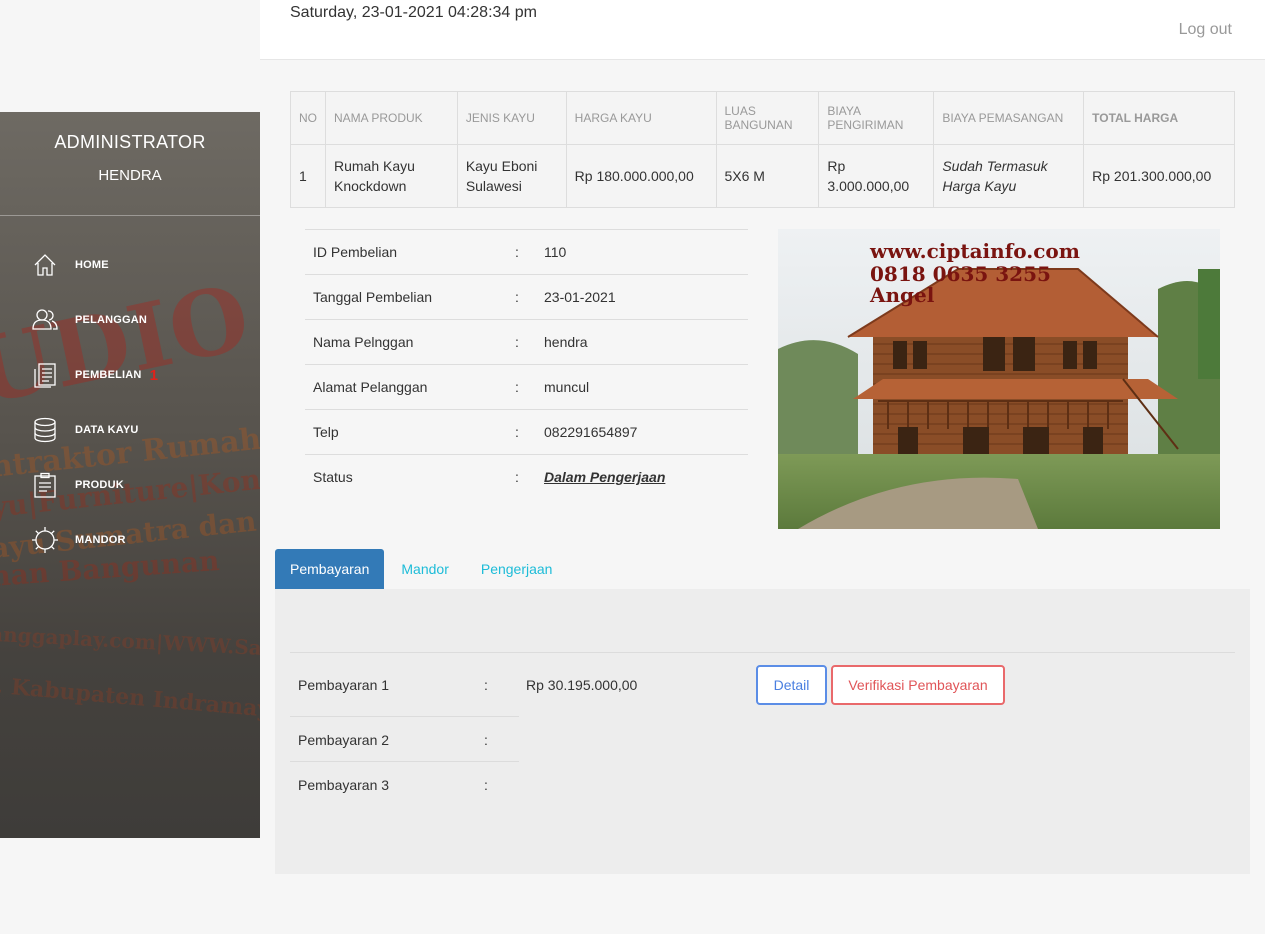 The width and height of the screenshot is (1265, 934). I want to click on current-datetime: Saturday, 23-01-2021 04:28:34 pm, so click(413, 12).